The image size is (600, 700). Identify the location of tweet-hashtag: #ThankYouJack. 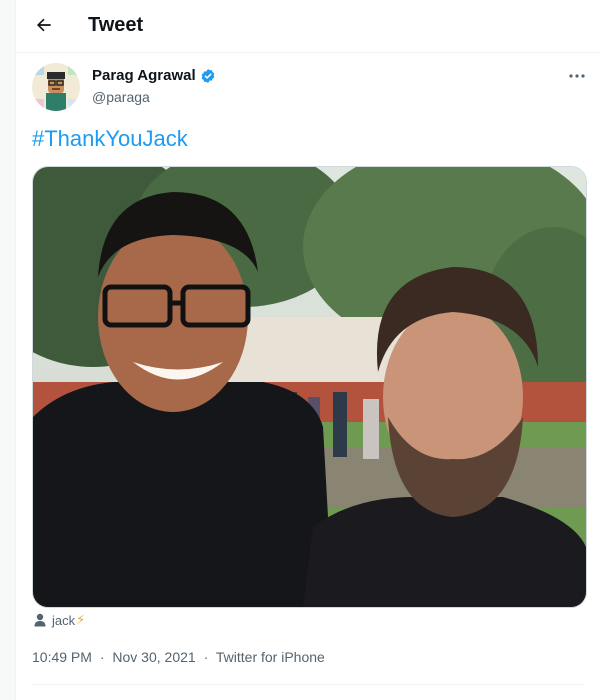
(110, 139).